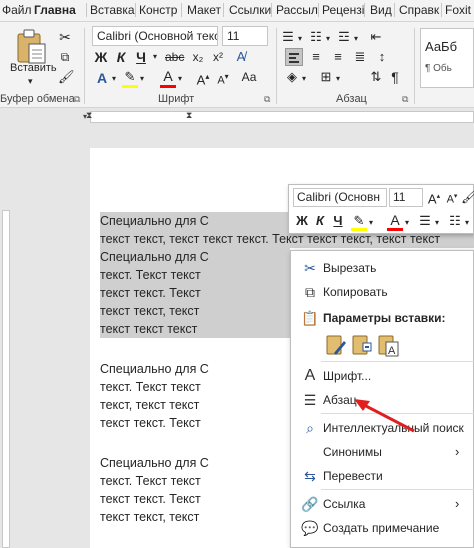 The height and width of the screenshot is (548, 474). What do you see at coordinates (195, 329) in the screenshot?
I see `doc-line: текст текст текст` at bounding box center [195, 329].